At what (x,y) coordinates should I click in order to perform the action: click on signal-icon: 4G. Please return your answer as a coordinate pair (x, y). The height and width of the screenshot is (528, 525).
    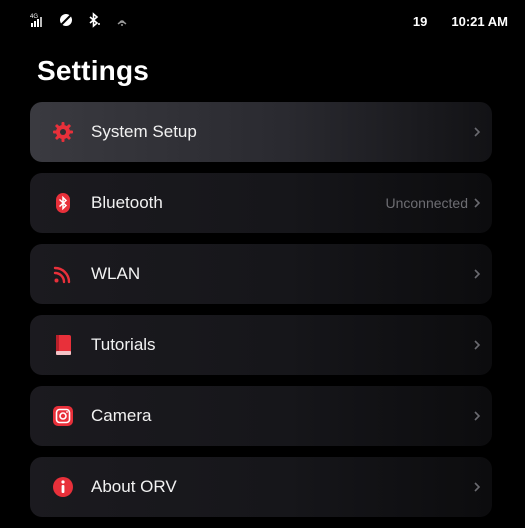
    Looking at the image, I should click on (36, 20).